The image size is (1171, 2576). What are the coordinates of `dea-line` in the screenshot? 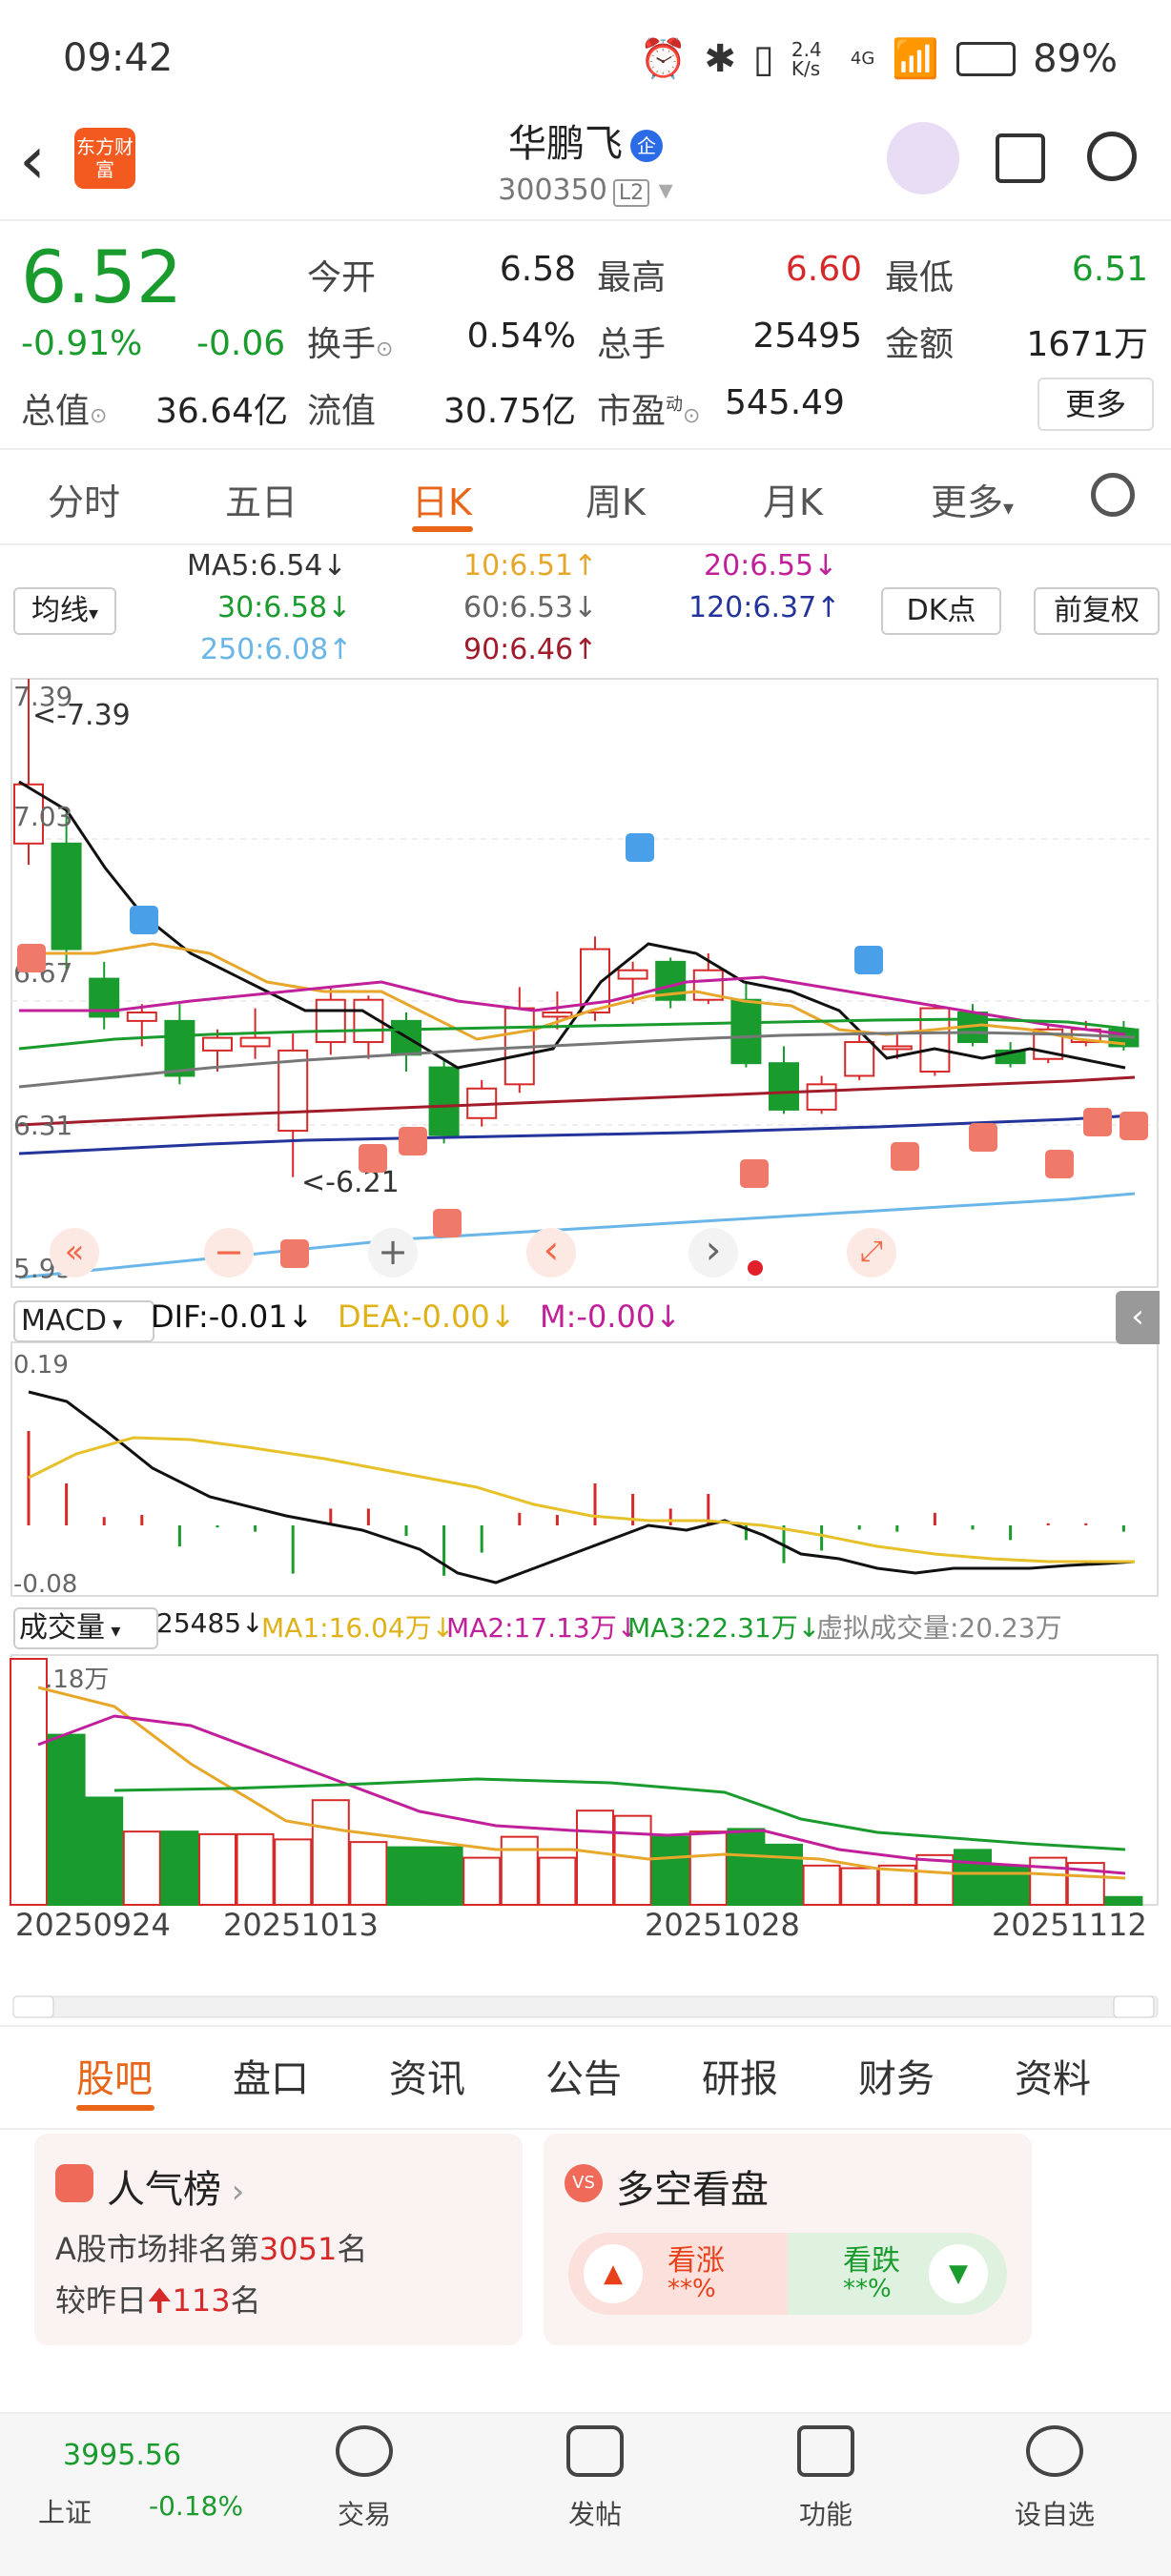 It's located at (581, 1500).